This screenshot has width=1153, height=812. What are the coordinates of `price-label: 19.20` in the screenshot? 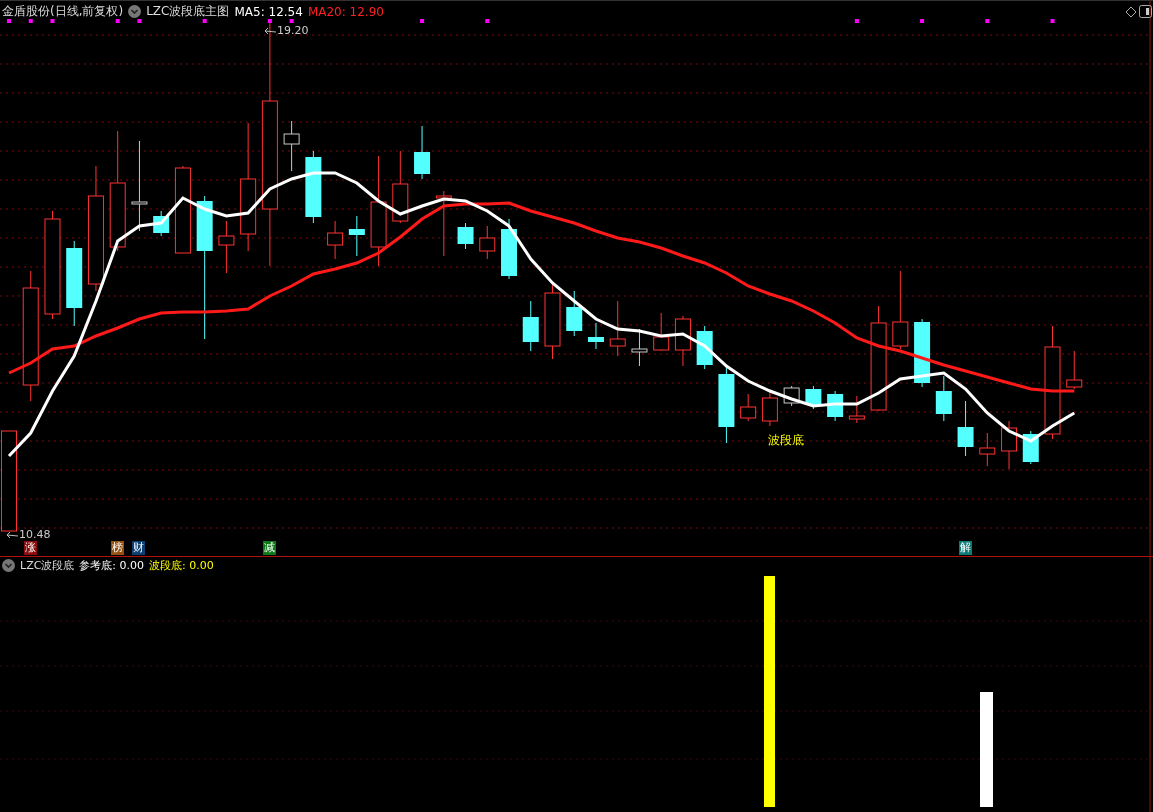 It's located at (293, 30).